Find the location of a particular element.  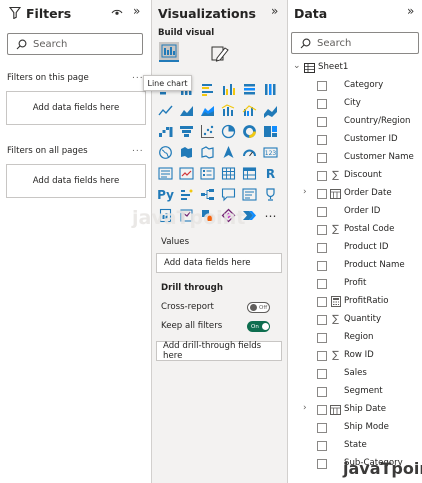

multi-row-card-icon is located at coordinates (165, 173).